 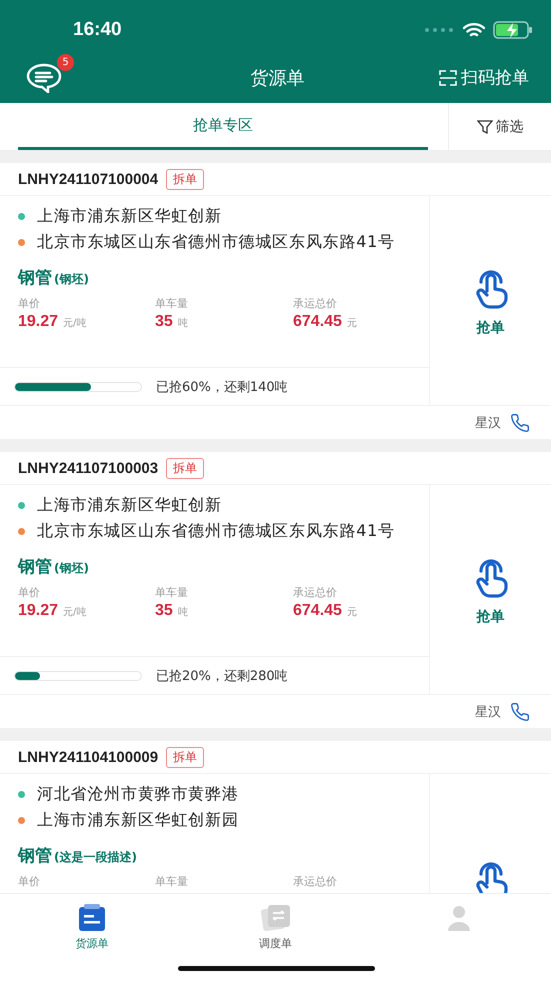 What do you see at coordinates (65, 62) in the screenshot?
I see `message-count: 5` at bounding box center [65, 62].